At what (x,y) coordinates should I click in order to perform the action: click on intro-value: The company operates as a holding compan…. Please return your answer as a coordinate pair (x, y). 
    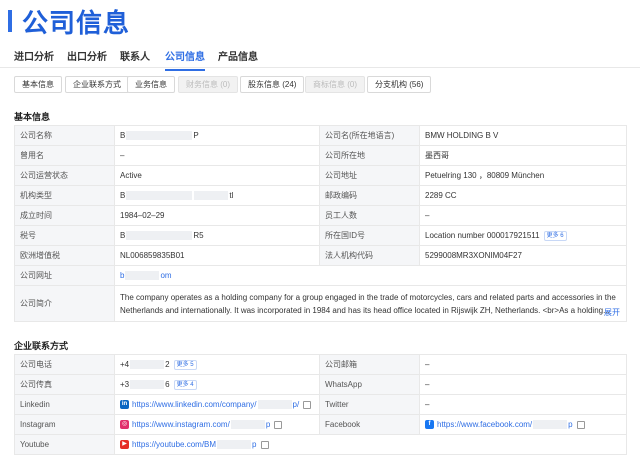
    Looking at the image, I should click on (370, 303).